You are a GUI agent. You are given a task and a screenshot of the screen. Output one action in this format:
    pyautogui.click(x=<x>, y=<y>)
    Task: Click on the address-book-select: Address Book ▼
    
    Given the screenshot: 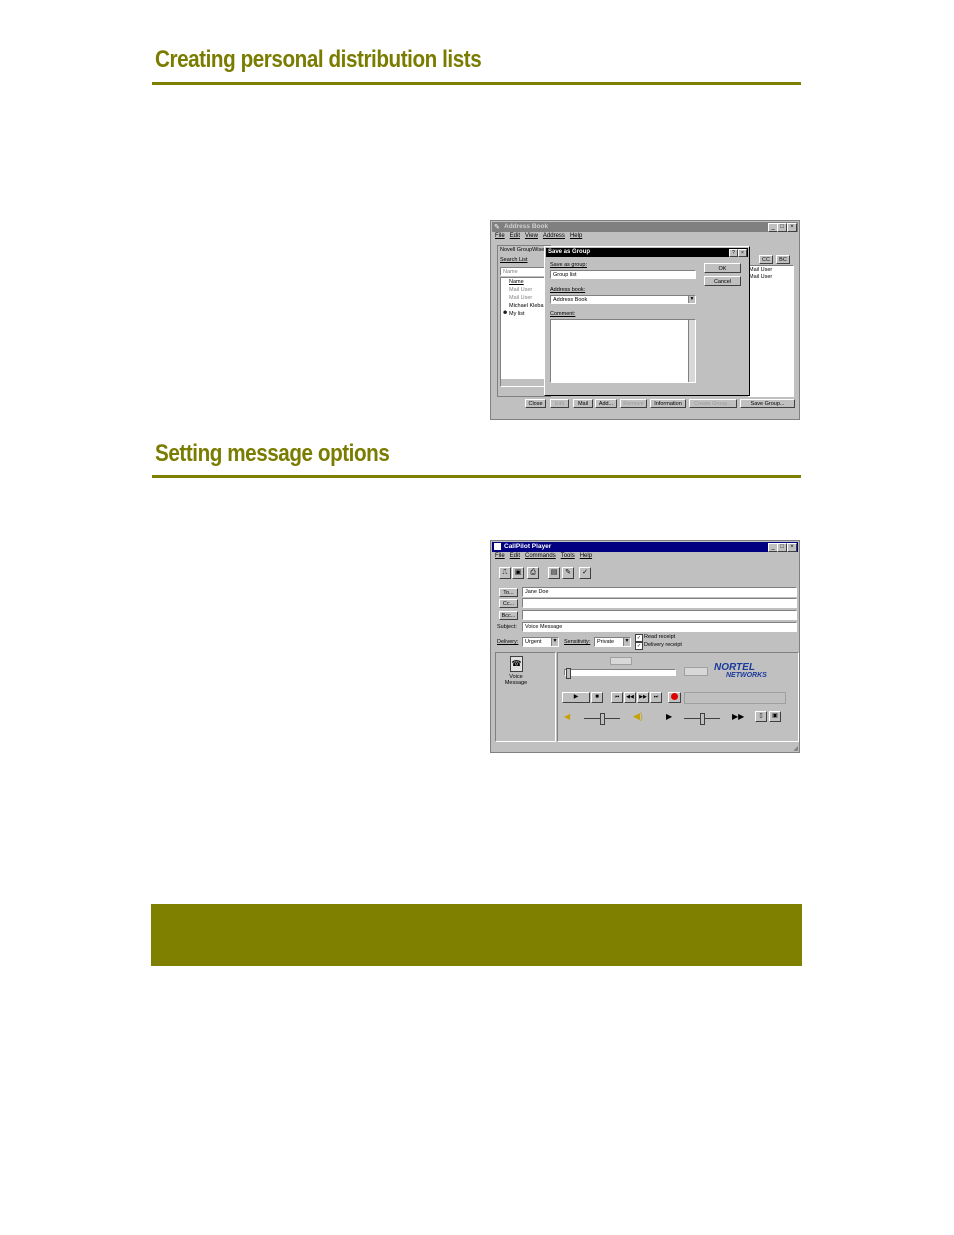 What is the action you would take?
    pyautogui.click(x=623, y=299)
    